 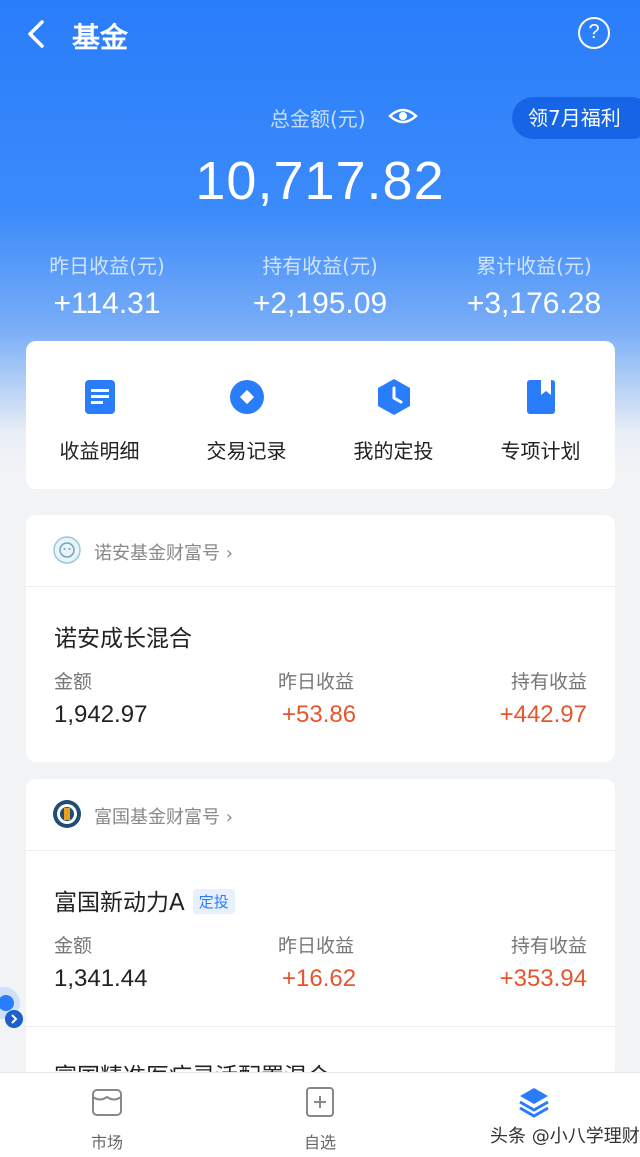 I want to click on back-button, so click(x=38, y=34).